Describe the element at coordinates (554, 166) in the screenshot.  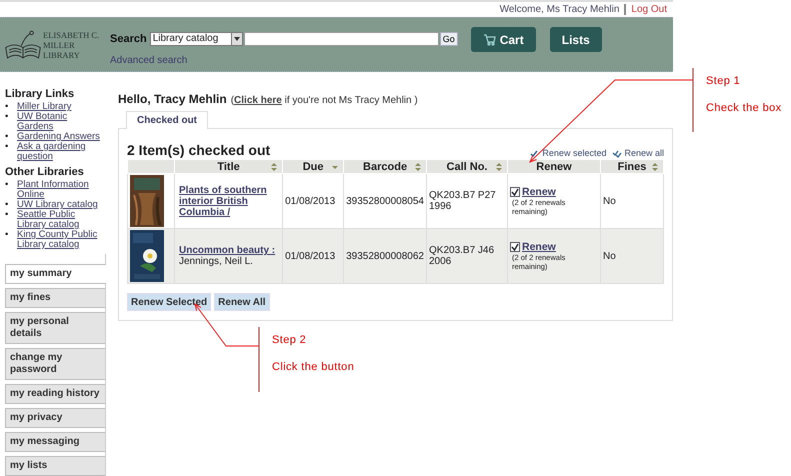
I see `column-header: Renew` at that location.